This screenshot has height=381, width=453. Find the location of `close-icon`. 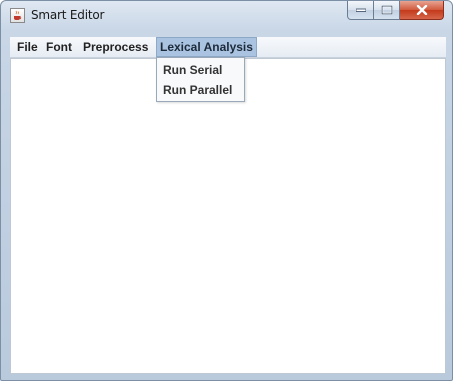

close-icon is located at coordinates (421, 10).